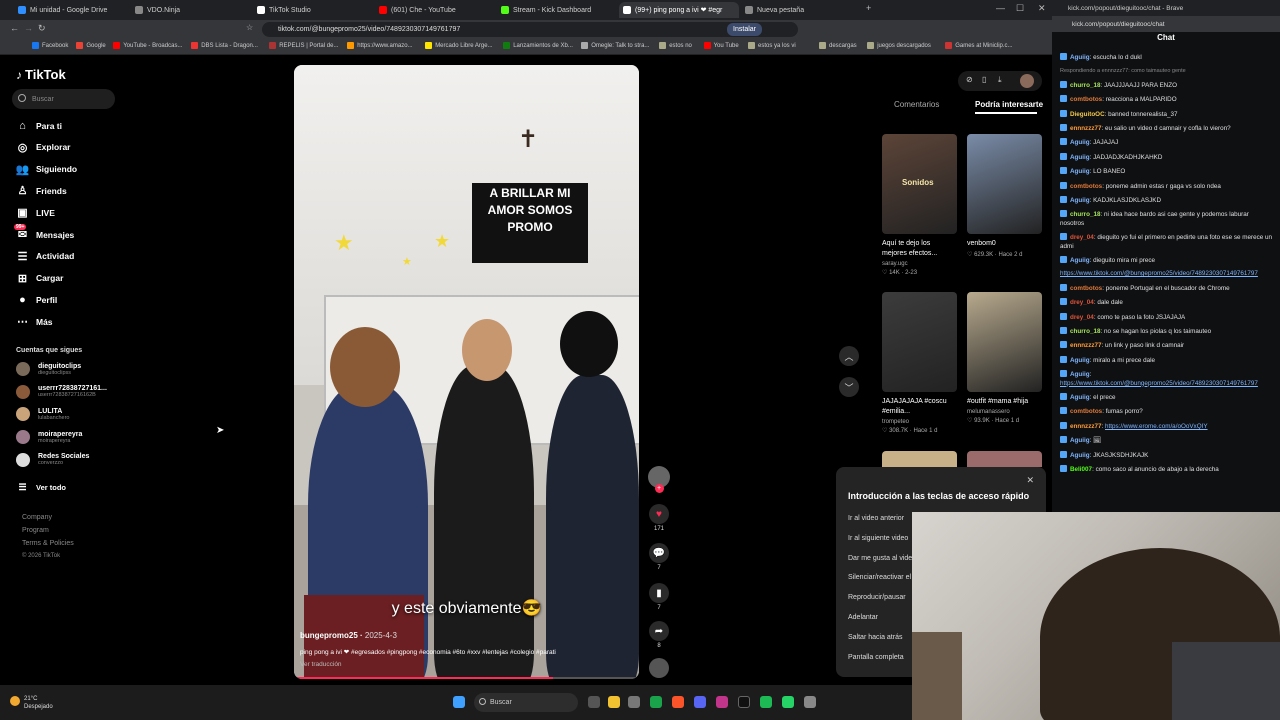 The image size is (1280, 720). Describe the element at coordinates (849, 387) in the screenshot. I see `next-video-button: ﹀` at that location.